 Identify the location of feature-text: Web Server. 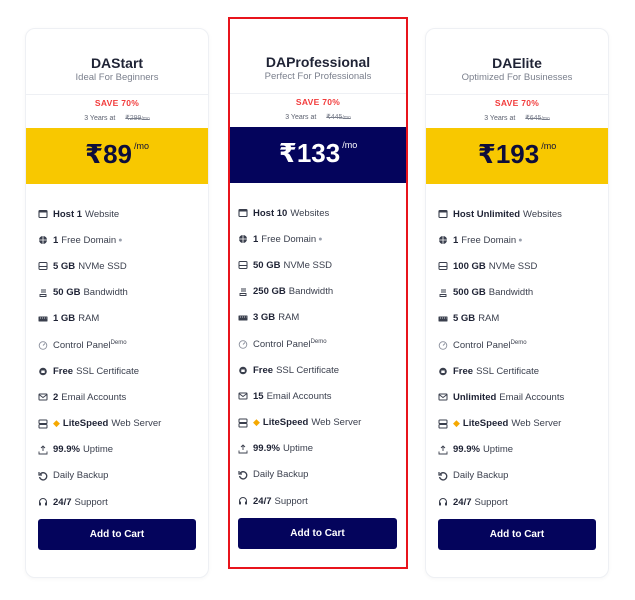
(136, 424).